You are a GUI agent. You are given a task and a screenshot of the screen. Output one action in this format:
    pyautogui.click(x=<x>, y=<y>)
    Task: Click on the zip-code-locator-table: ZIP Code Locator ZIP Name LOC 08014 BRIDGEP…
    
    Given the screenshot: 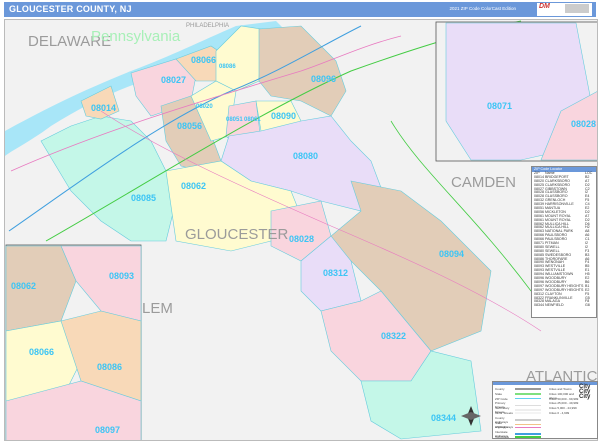 What is the action you would take?
    pyautogui.click(x=564, y=242)
    